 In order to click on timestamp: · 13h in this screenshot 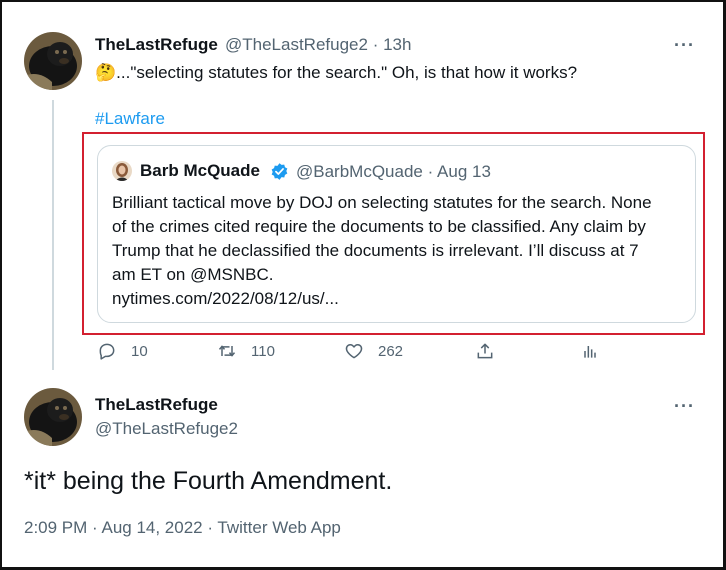, I will do `click(392, 44)`.